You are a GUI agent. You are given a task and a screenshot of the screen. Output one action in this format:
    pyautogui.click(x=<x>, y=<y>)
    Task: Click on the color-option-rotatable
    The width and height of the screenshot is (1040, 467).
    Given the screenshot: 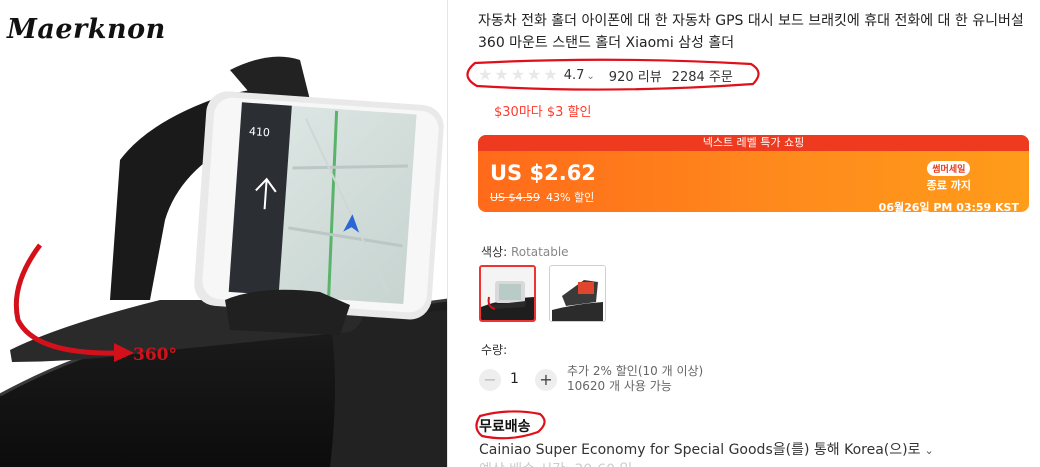 What is the action you would take?
    pyautogui.click(x=507, y=293)
    